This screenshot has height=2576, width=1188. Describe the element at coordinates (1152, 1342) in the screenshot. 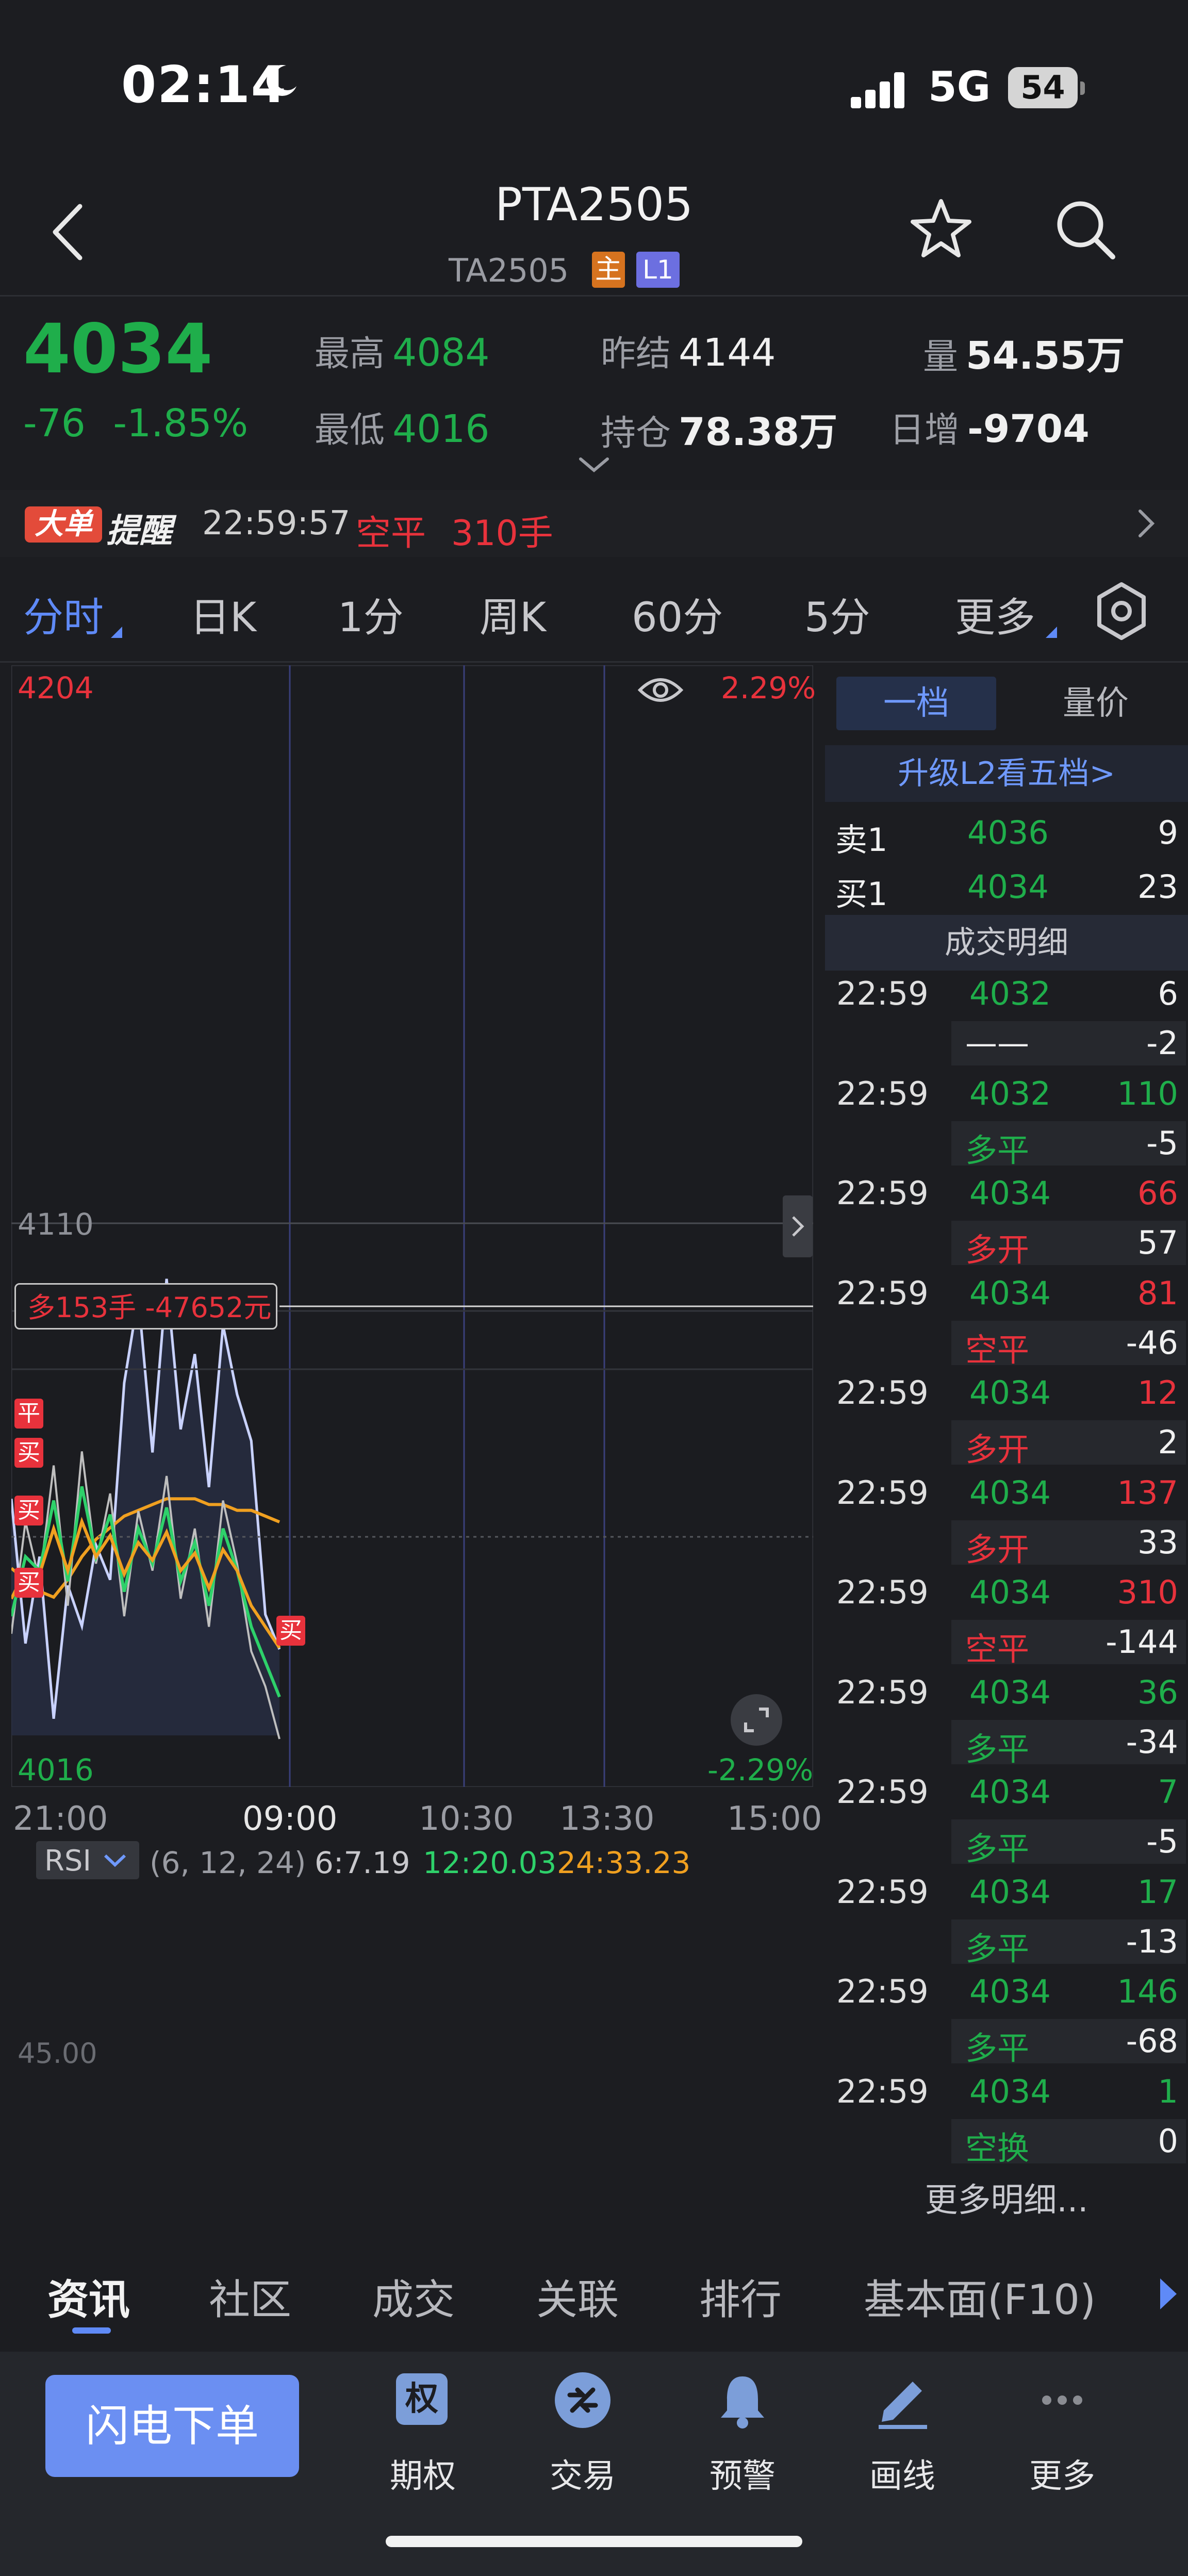

I see `trade-oi-change: -46` at that location.